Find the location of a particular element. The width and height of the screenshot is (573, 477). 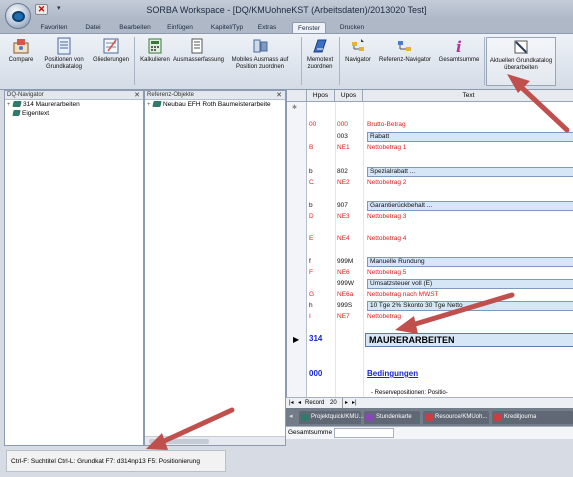

positions-from-catalog-button: Positionen von Grundkatalog is located at coordinates (64, 54).